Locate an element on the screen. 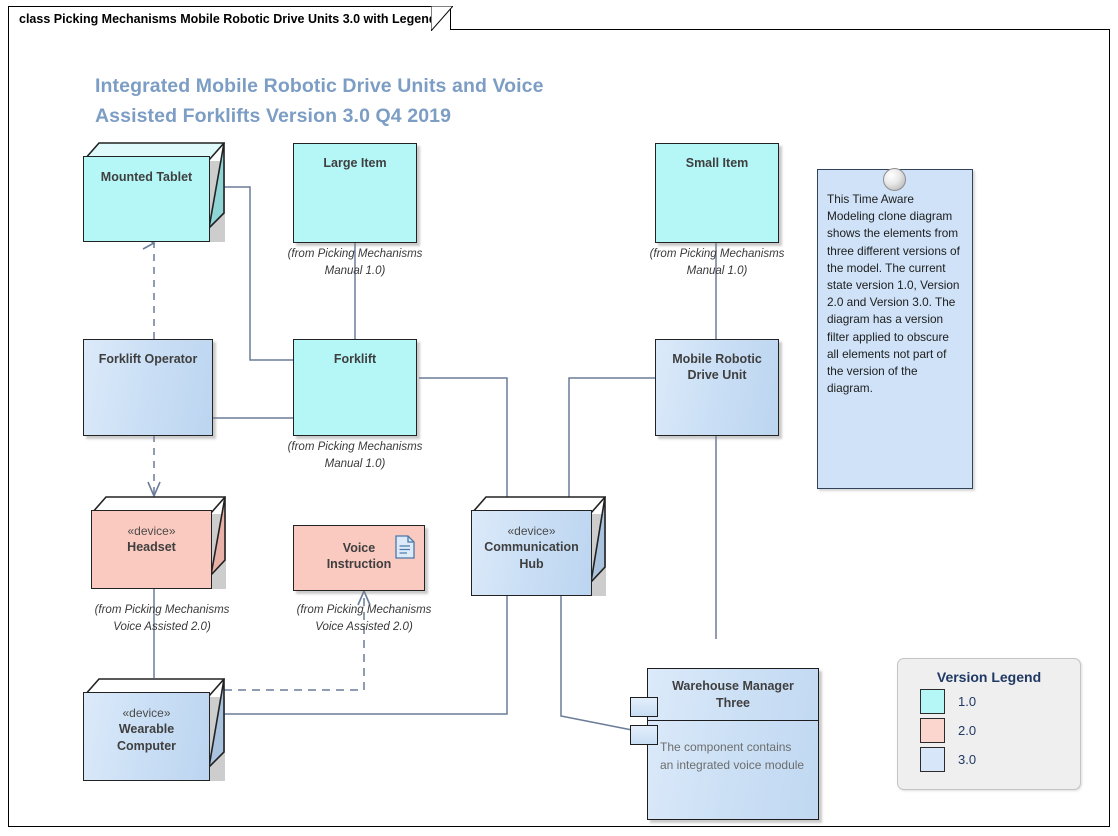 Image resolution: width=1118 pixels, height=836 pixels. caption-small-item: (from Picking Mechanisms Manual 1.0) is located at coordinates (717, 262).